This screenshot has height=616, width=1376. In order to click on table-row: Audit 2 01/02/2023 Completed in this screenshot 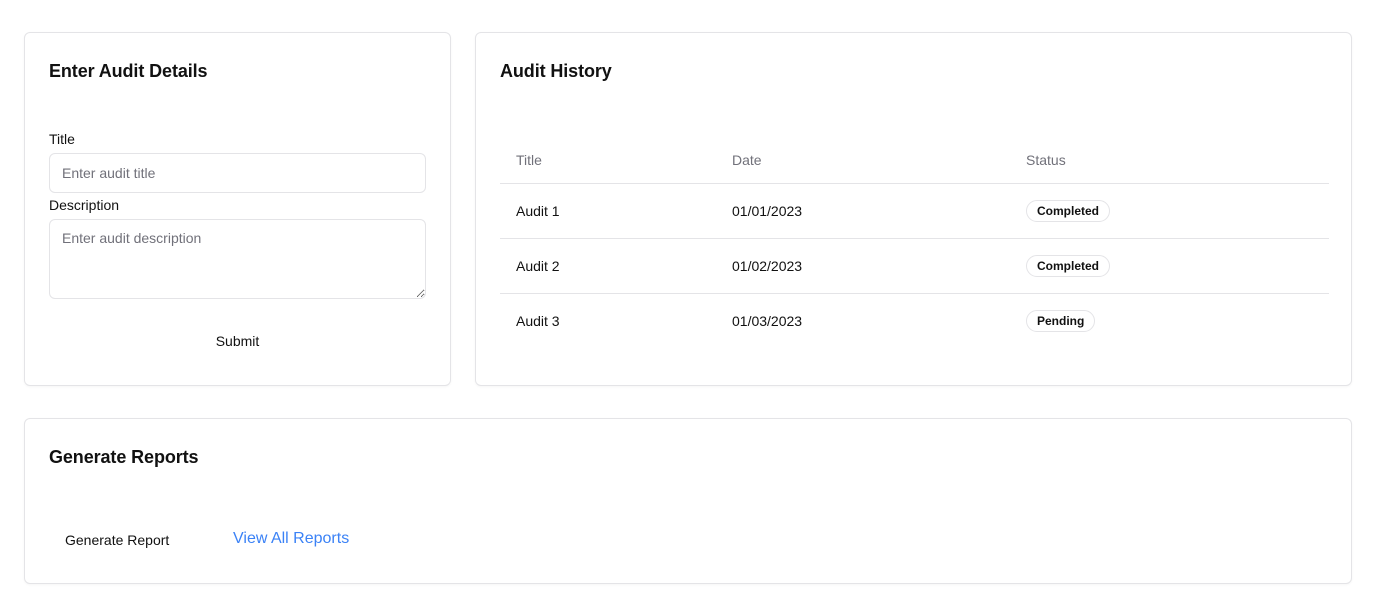, I will do `click(914, 266)`.